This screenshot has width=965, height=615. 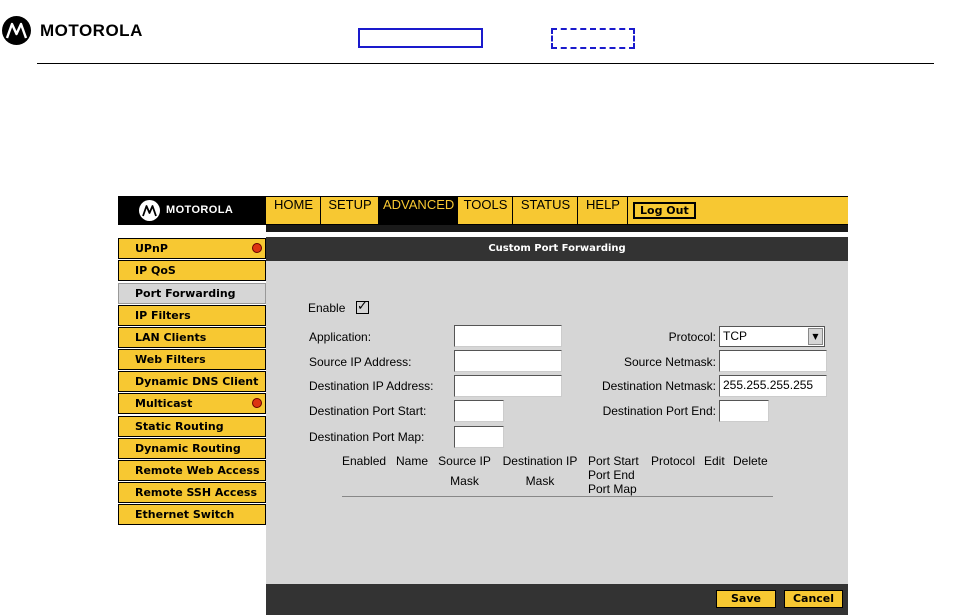 I want to click on sidebar-item-label: Dynamic DNS Client, so click(x=197, y=381).